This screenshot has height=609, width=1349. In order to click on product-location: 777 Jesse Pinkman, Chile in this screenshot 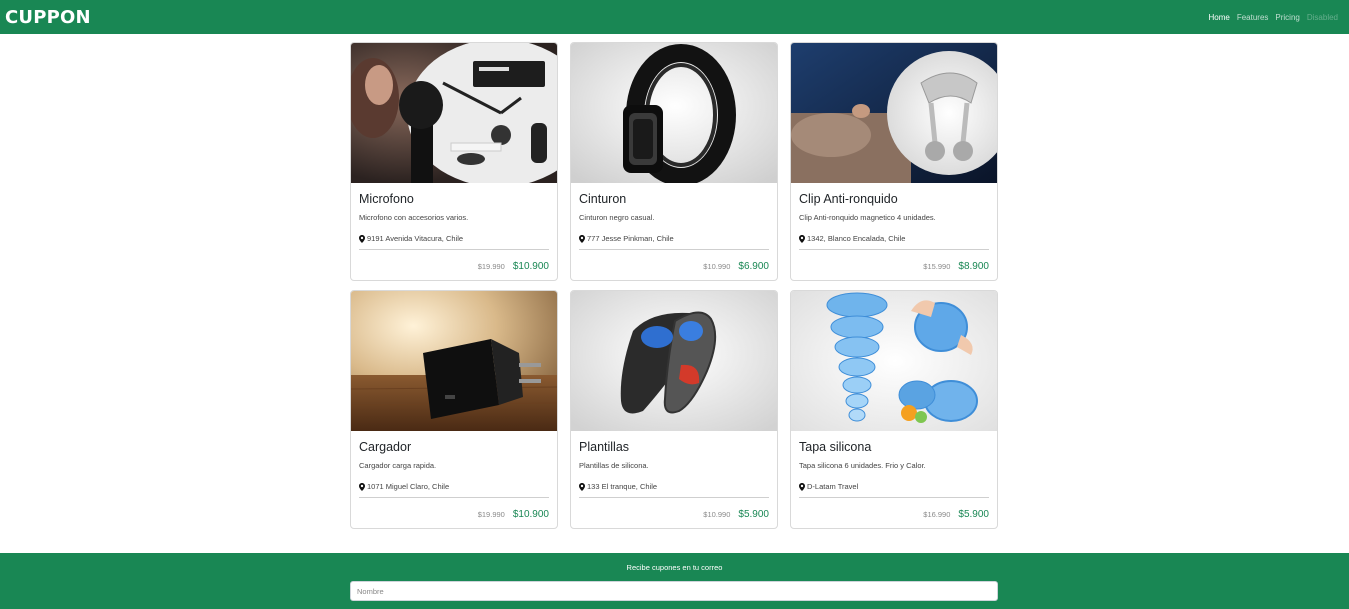, I will do `click(674, 238)`.